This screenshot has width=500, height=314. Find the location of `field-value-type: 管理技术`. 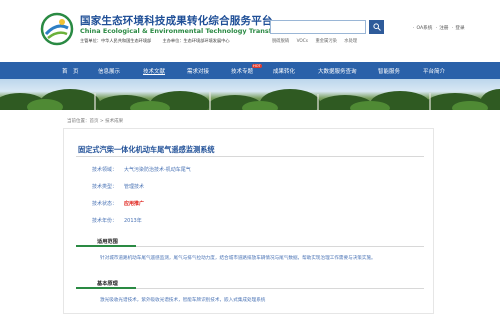

field-value-type: 管理技术 is located at coordinates (134, 187).